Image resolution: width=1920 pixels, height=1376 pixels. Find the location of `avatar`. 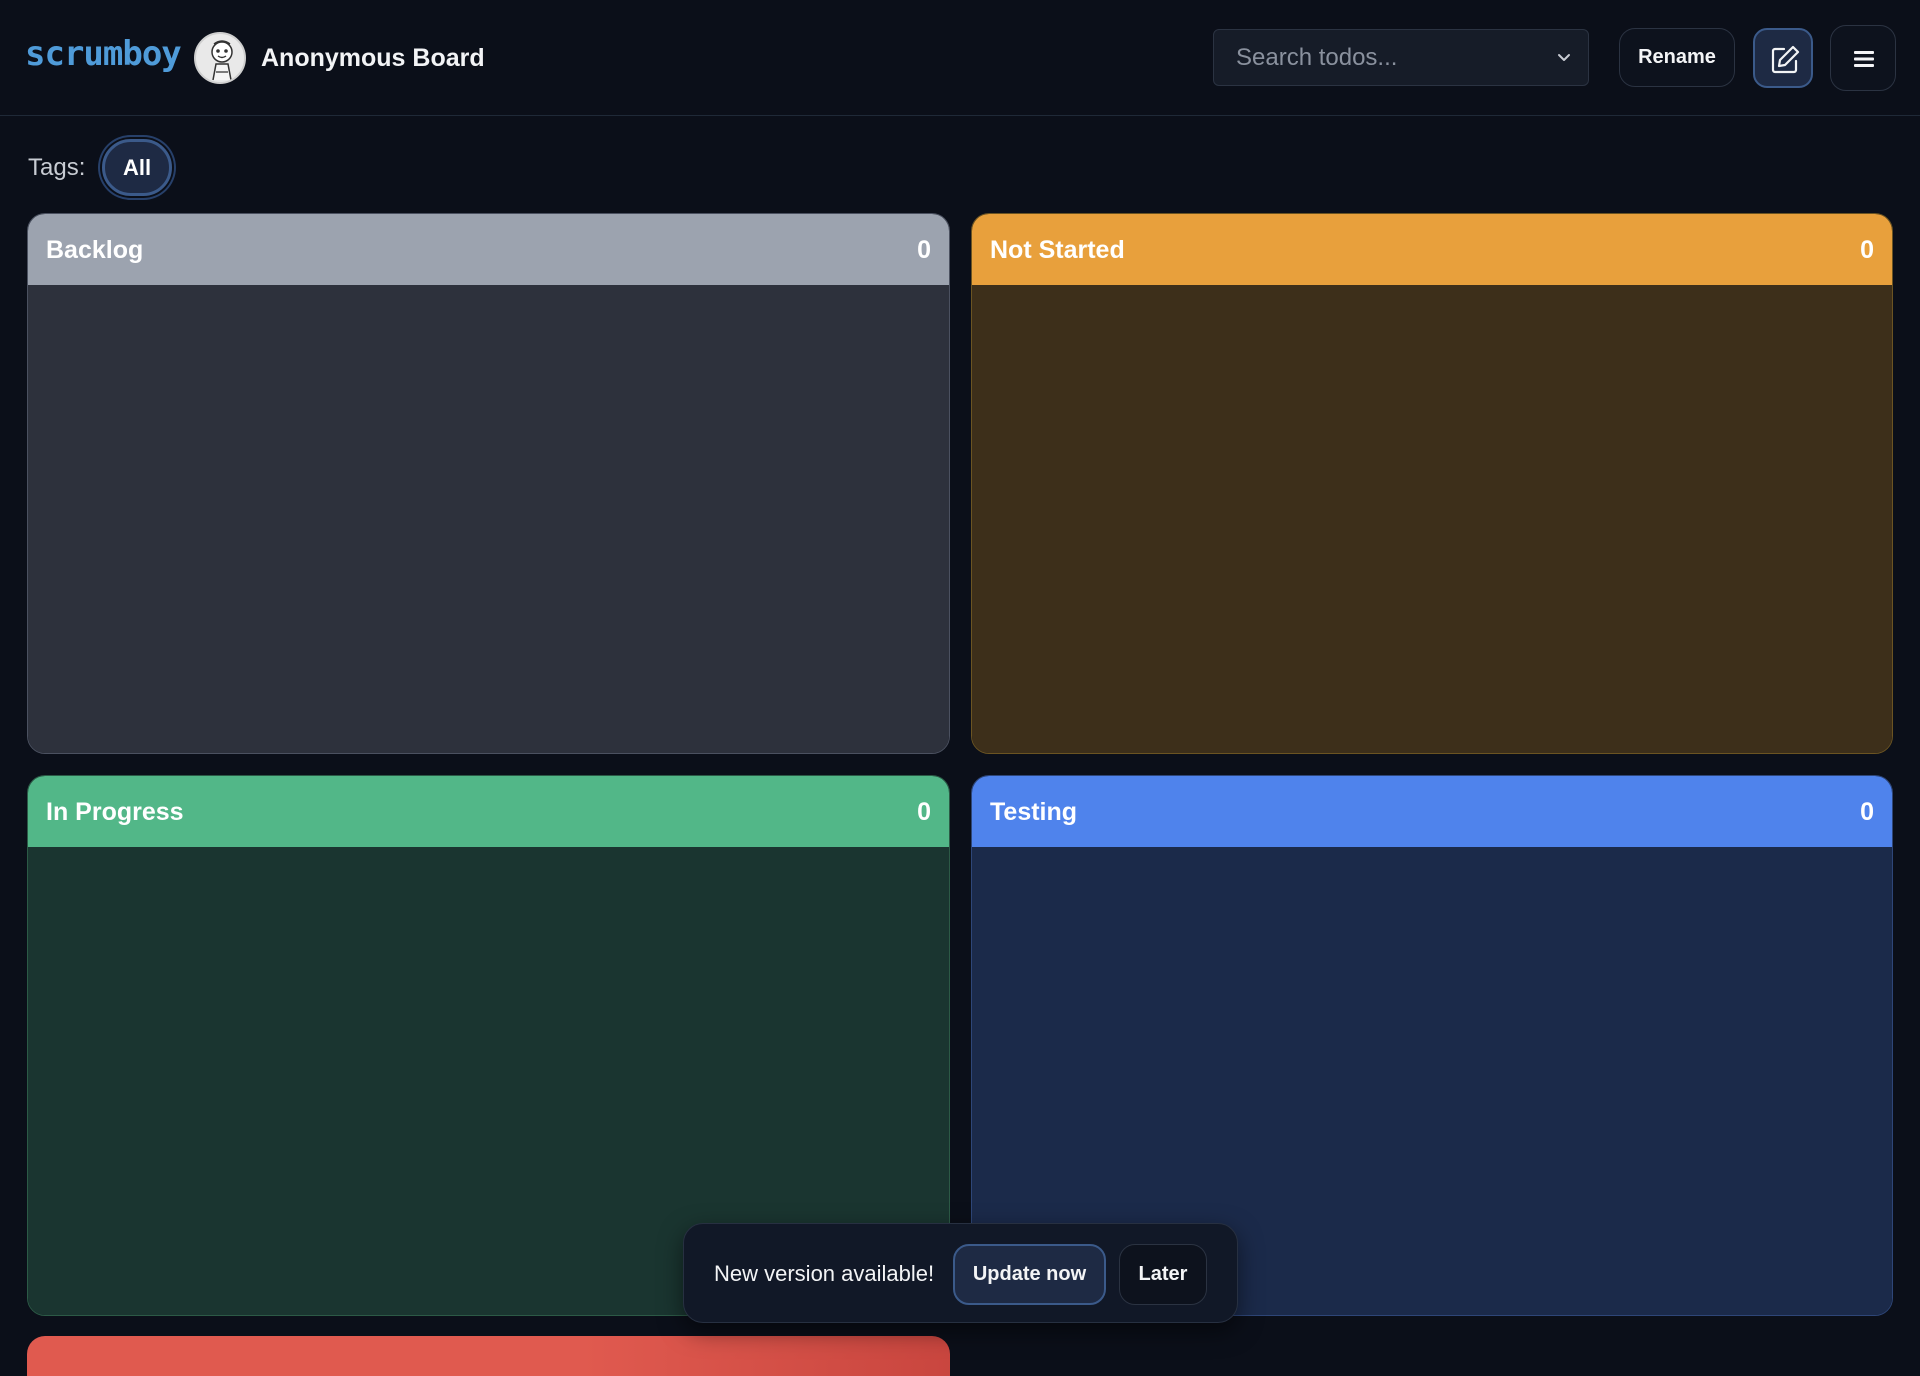

avatar is located at coordinates (220, 58).